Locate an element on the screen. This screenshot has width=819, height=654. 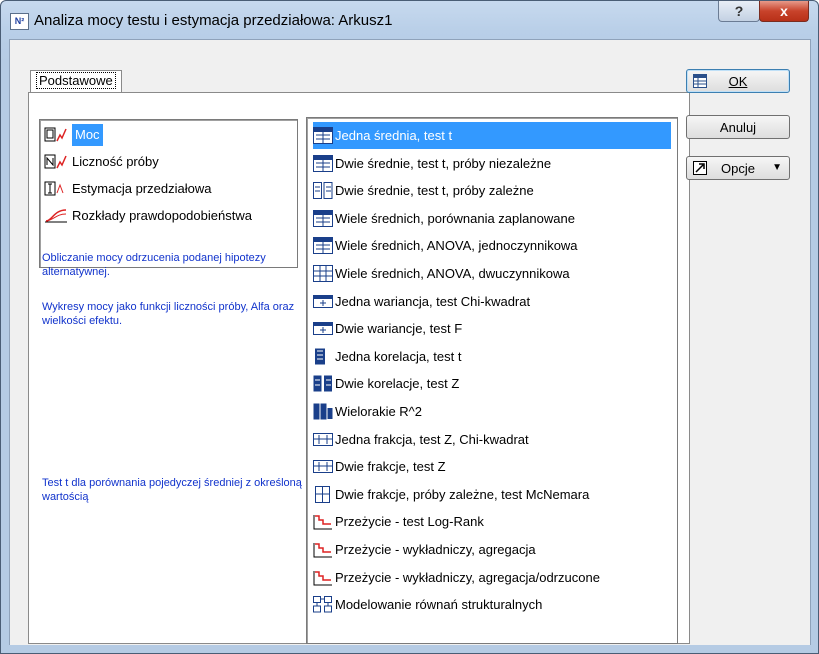
power-icon is located at coordinates (55, 134).